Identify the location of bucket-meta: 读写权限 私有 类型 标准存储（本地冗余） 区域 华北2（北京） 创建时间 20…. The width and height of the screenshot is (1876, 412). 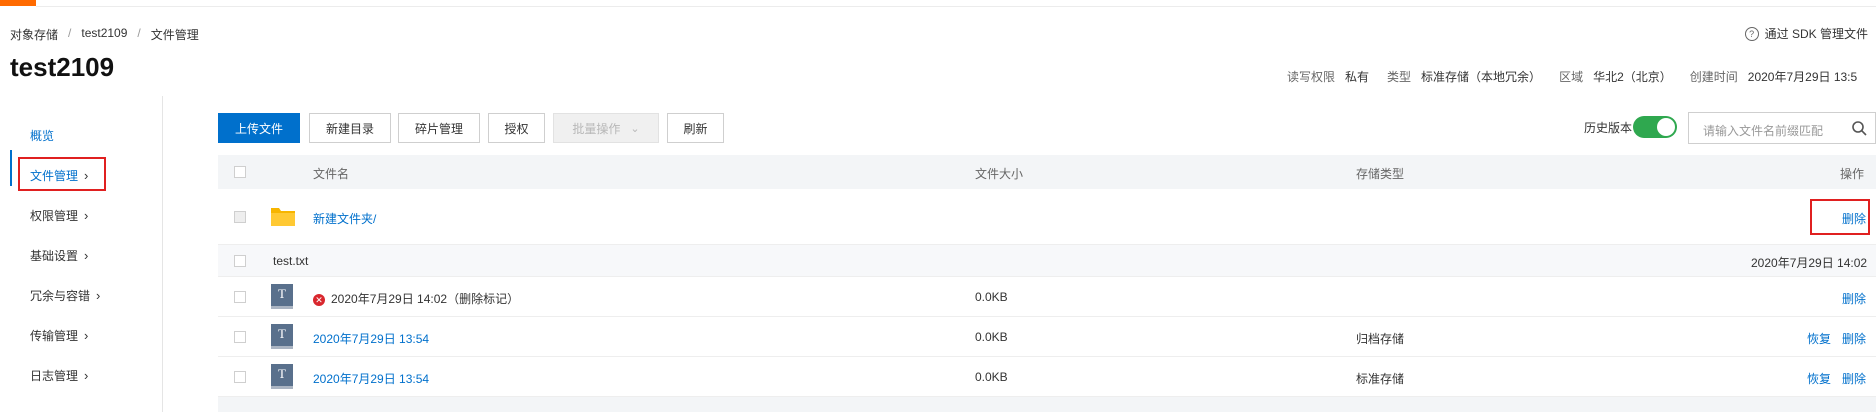
(1581, 76).